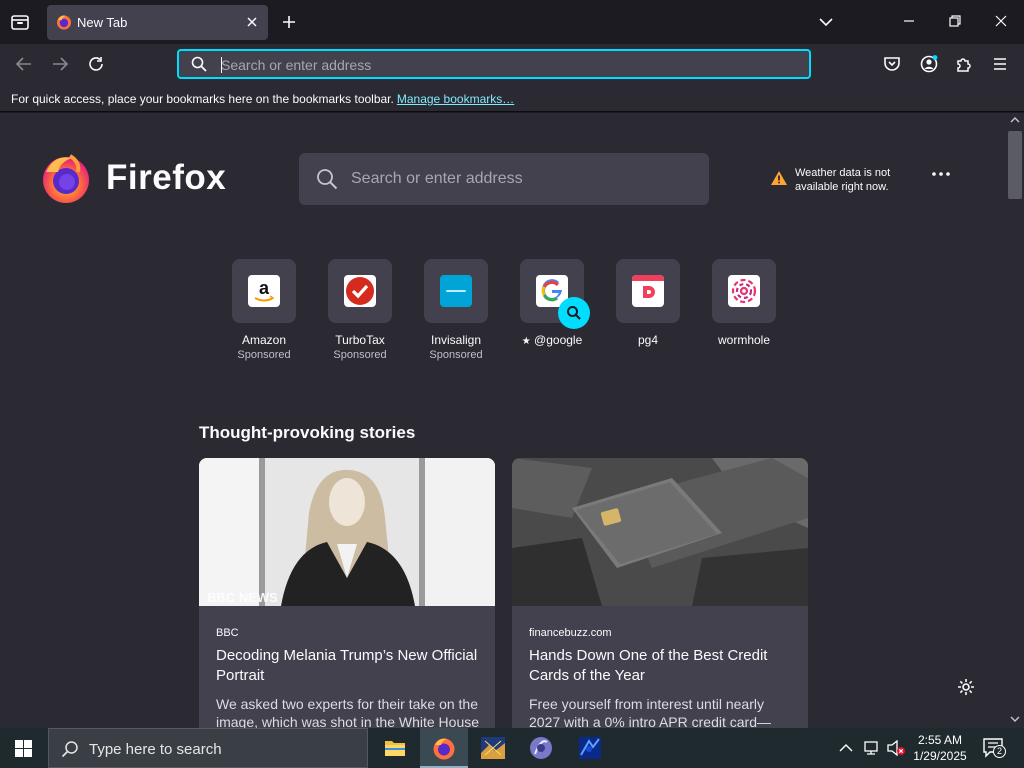 The height and width of the screenshot is (768, 1024). Describe the element at coordinates (648, 340) in the screenshot. I see `shortcut-label: pg4` at that location.